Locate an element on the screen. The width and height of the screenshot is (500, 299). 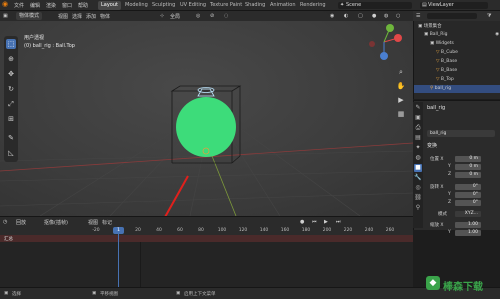
editor-type-icon: ▣ is located at coordinates (5, 16).